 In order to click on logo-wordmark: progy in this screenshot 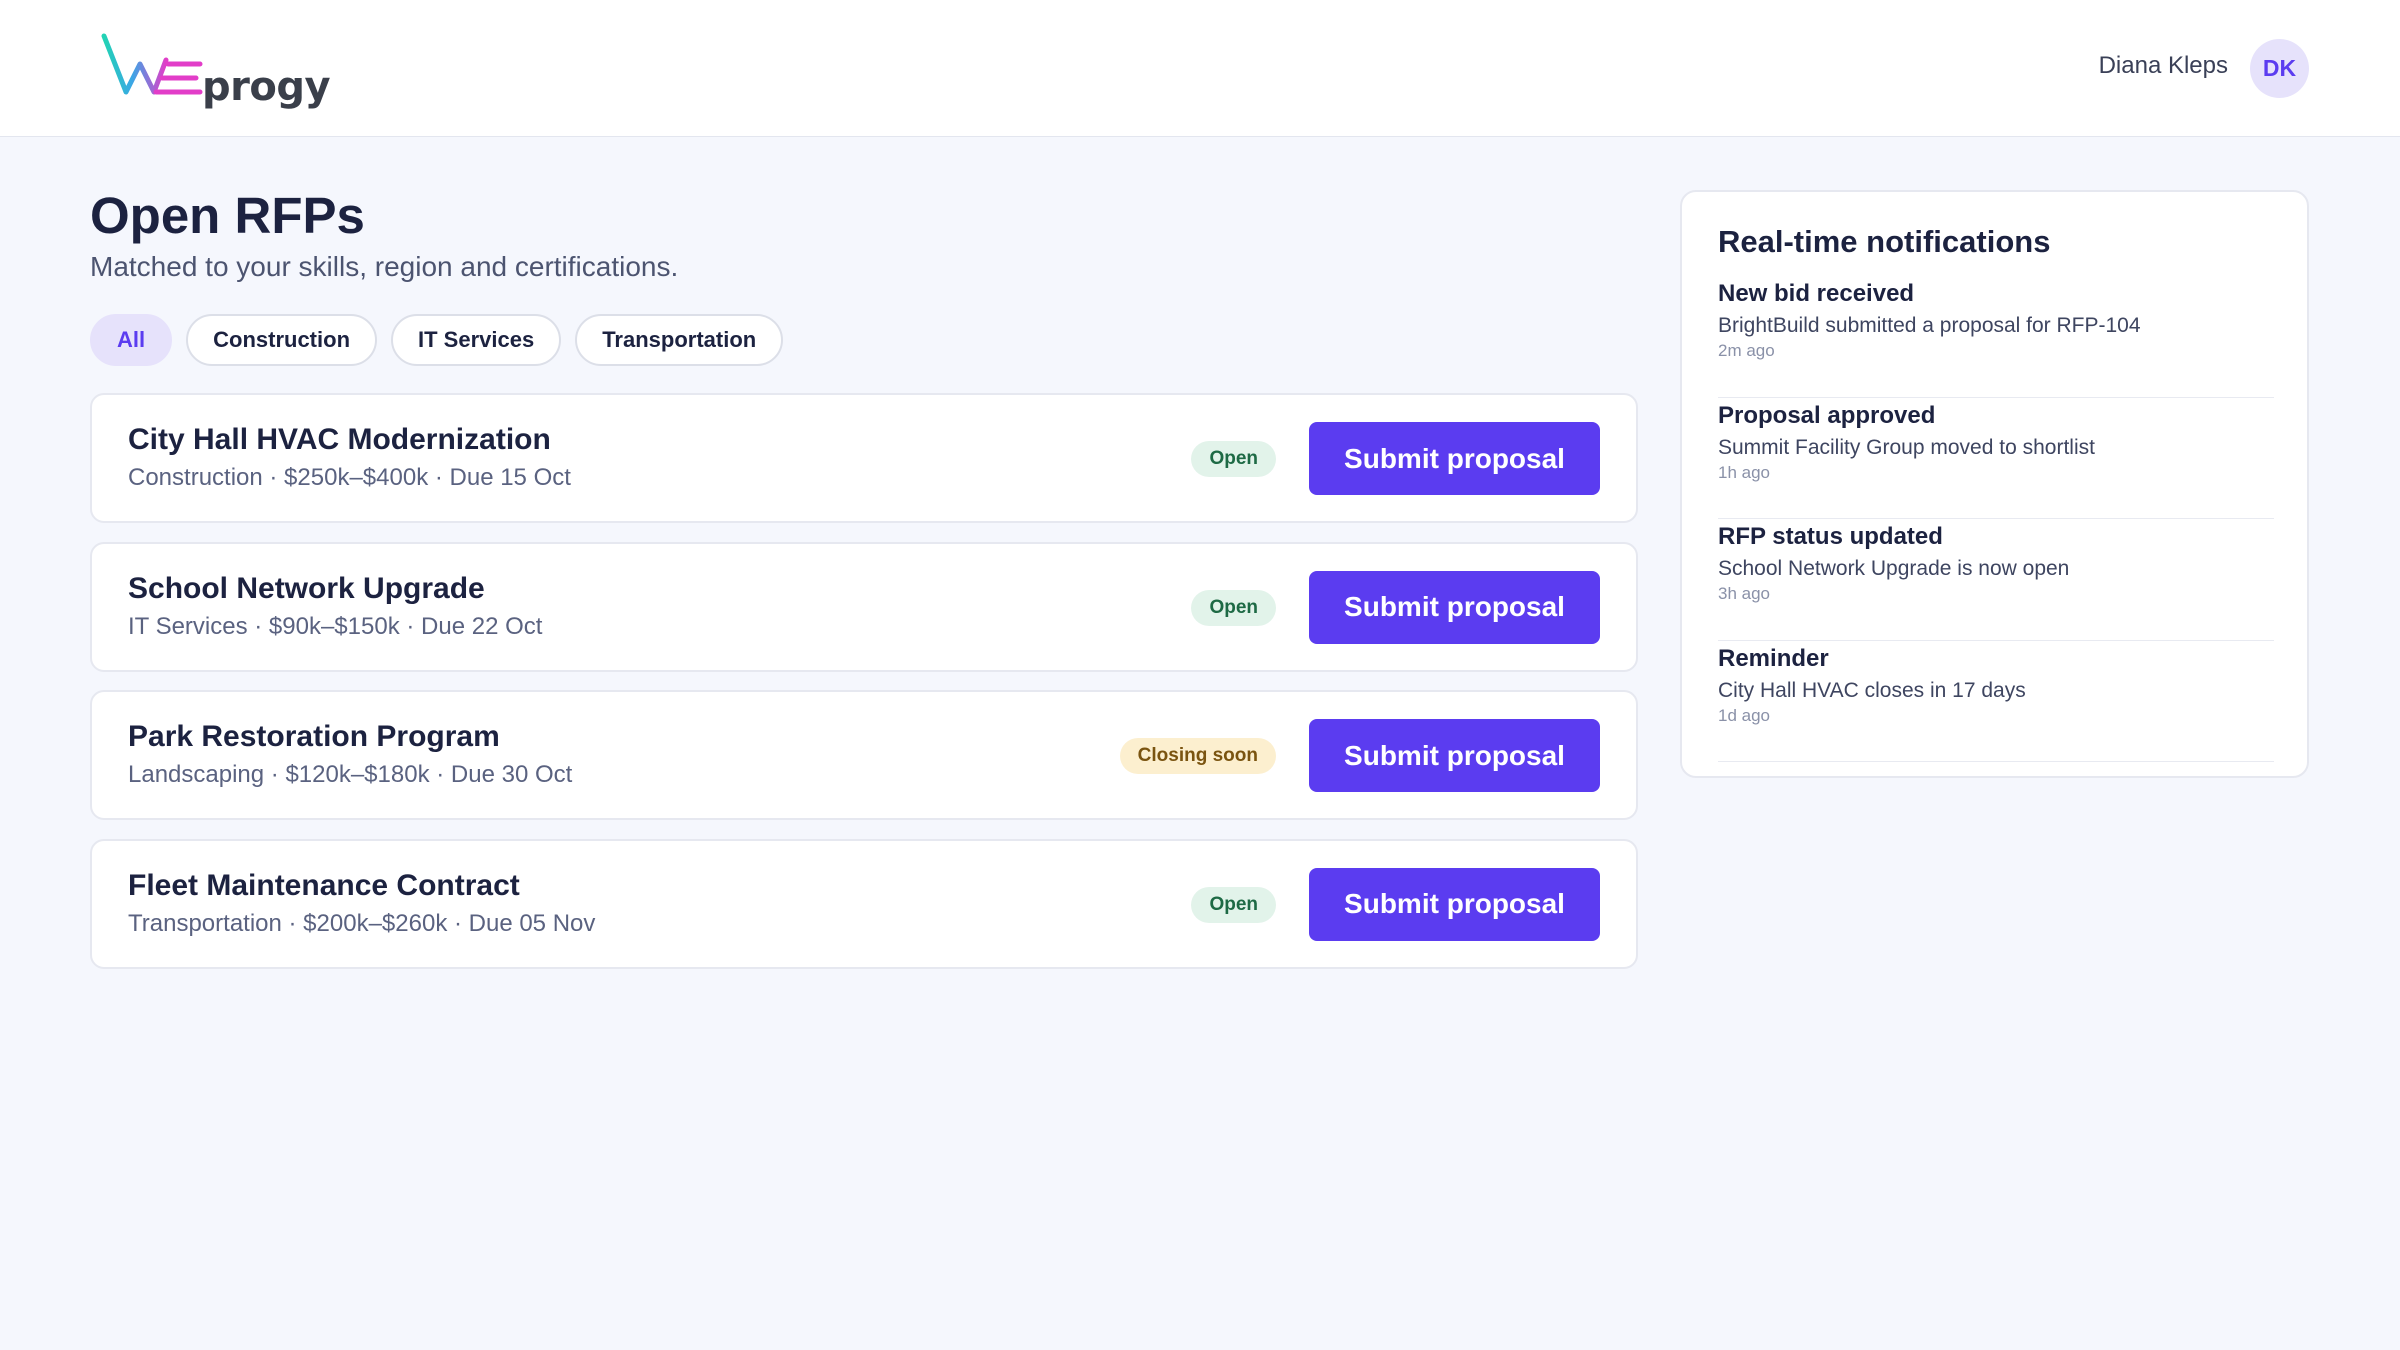, I will do `click(266, 87)`.